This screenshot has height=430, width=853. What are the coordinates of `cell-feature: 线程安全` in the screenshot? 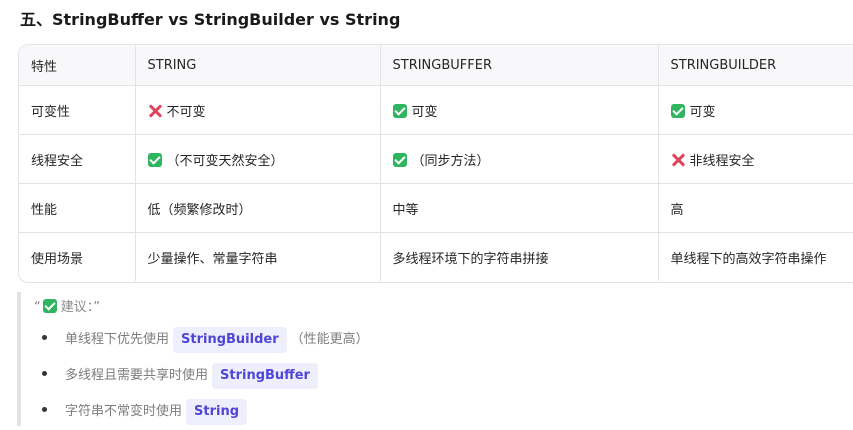 It's located at (77, 159).